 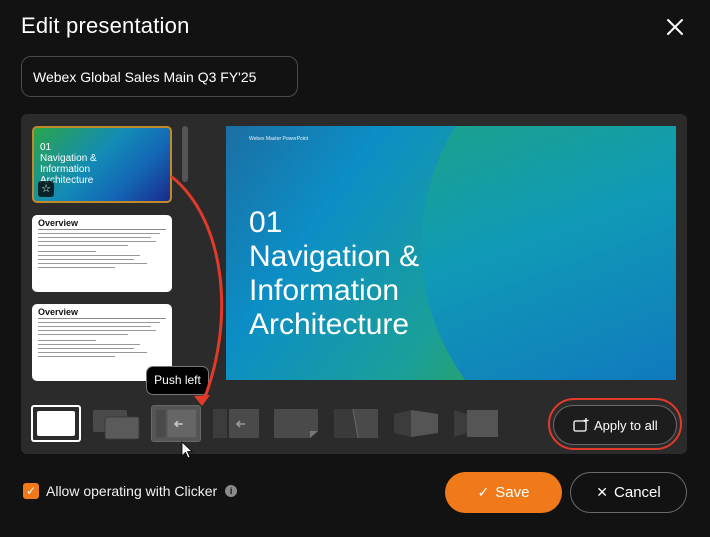 I want to click on cancel-button: ✕ Cancel, so click(x=628, y=492).